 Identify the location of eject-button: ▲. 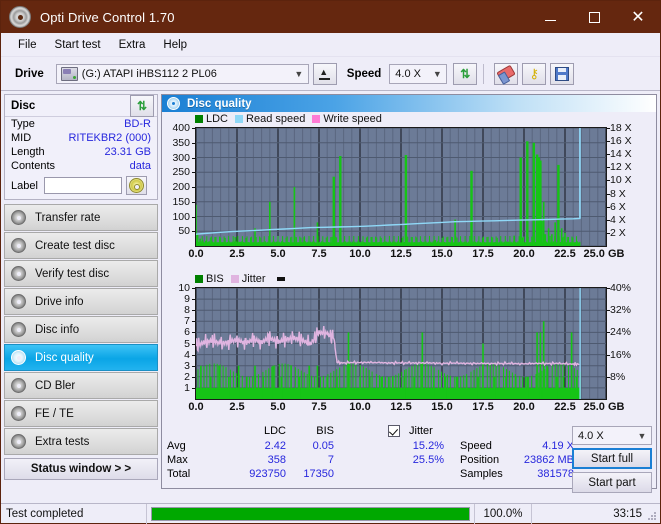
(324, 73).